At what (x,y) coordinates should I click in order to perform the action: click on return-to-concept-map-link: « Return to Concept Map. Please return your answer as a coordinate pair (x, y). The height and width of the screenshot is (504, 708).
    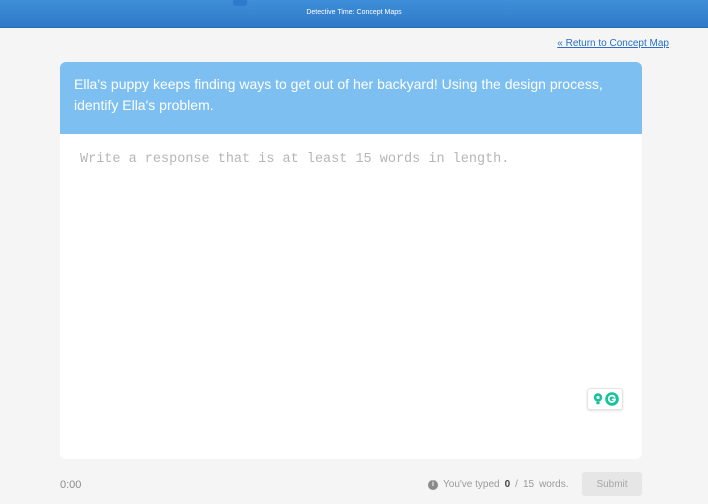
    Looking at the image, I should click on (613, 43).